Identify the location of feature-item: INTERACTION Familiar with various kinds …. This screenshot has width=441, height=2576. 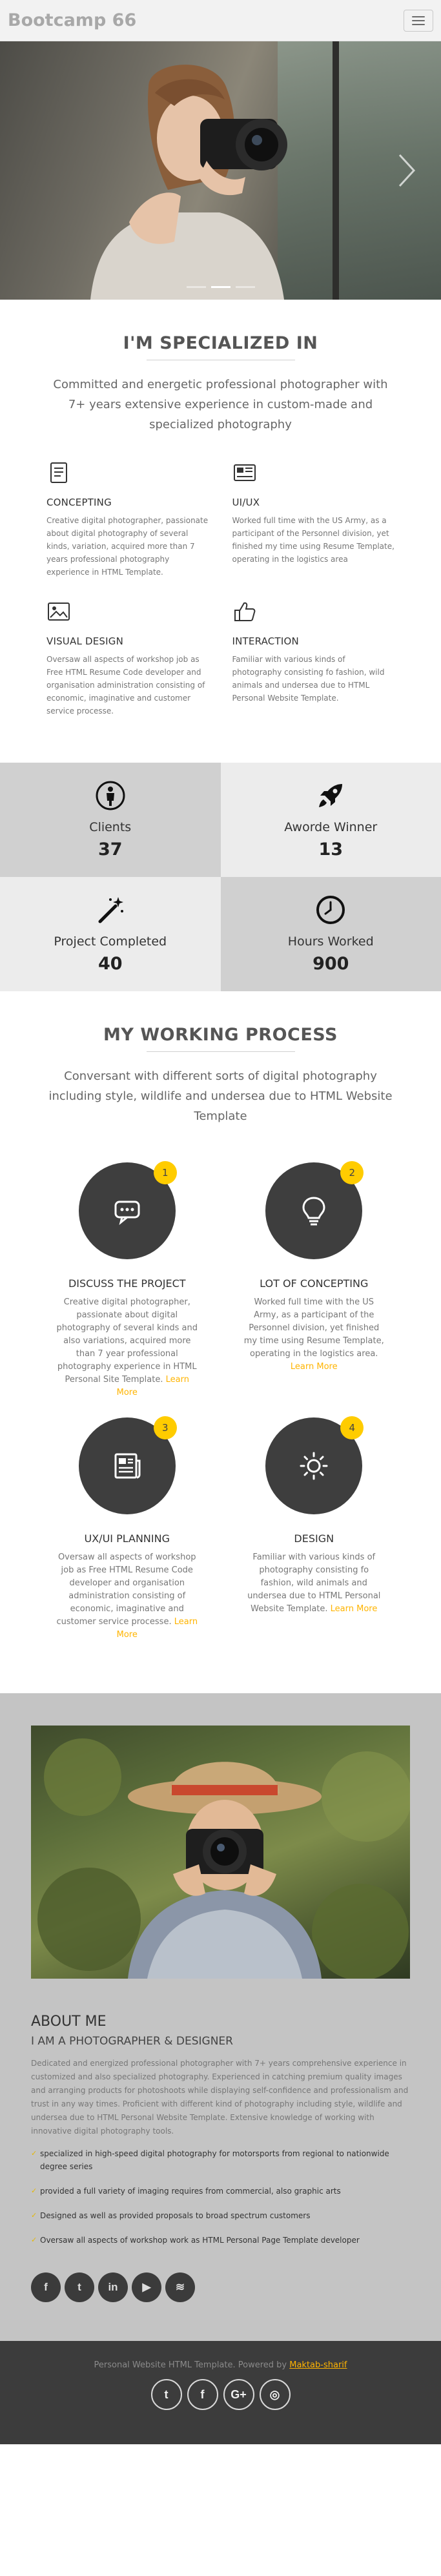
(313, 658).